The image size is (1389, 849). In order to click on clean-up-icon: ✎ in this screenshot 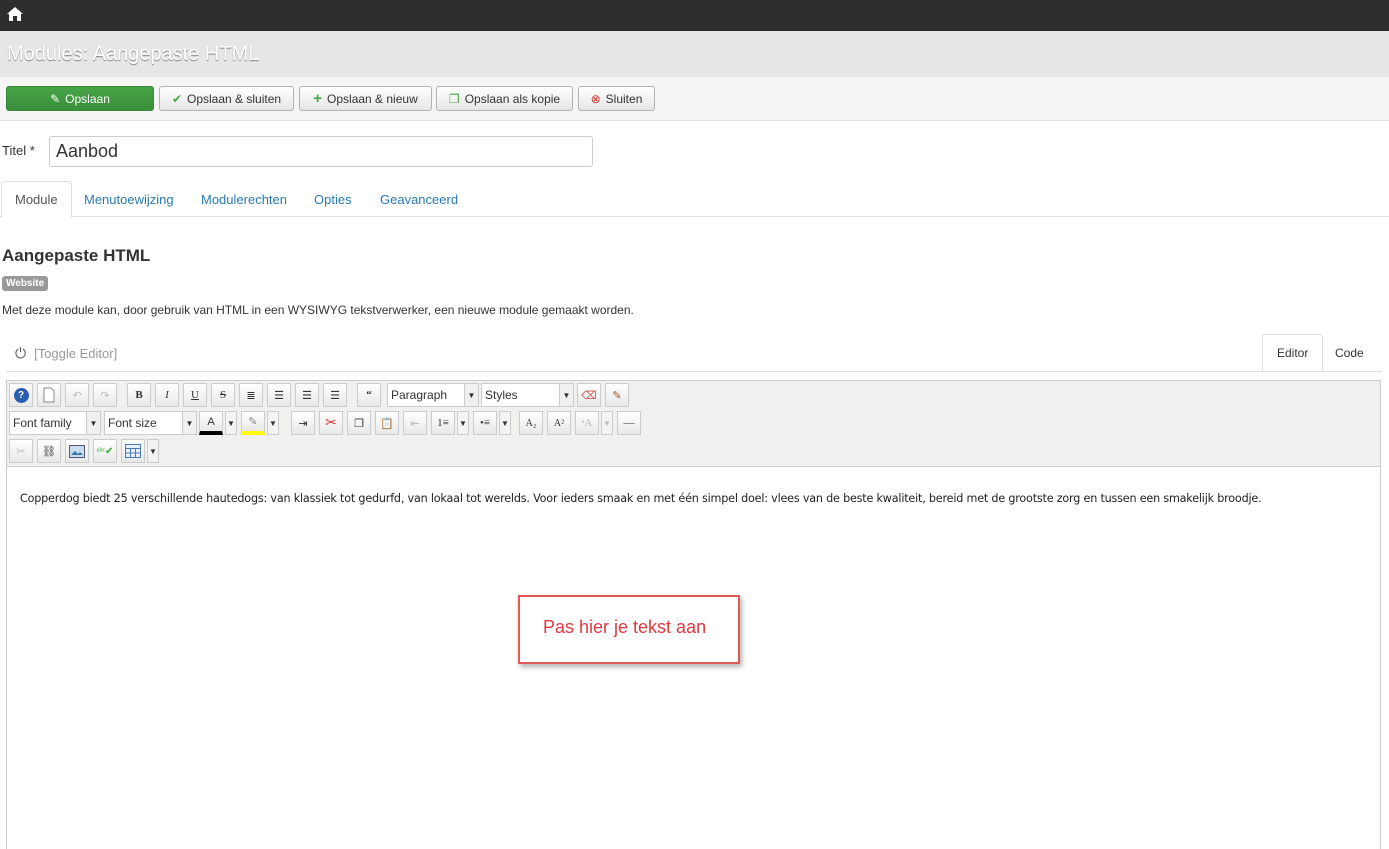, I will do `click(617, 395)`.